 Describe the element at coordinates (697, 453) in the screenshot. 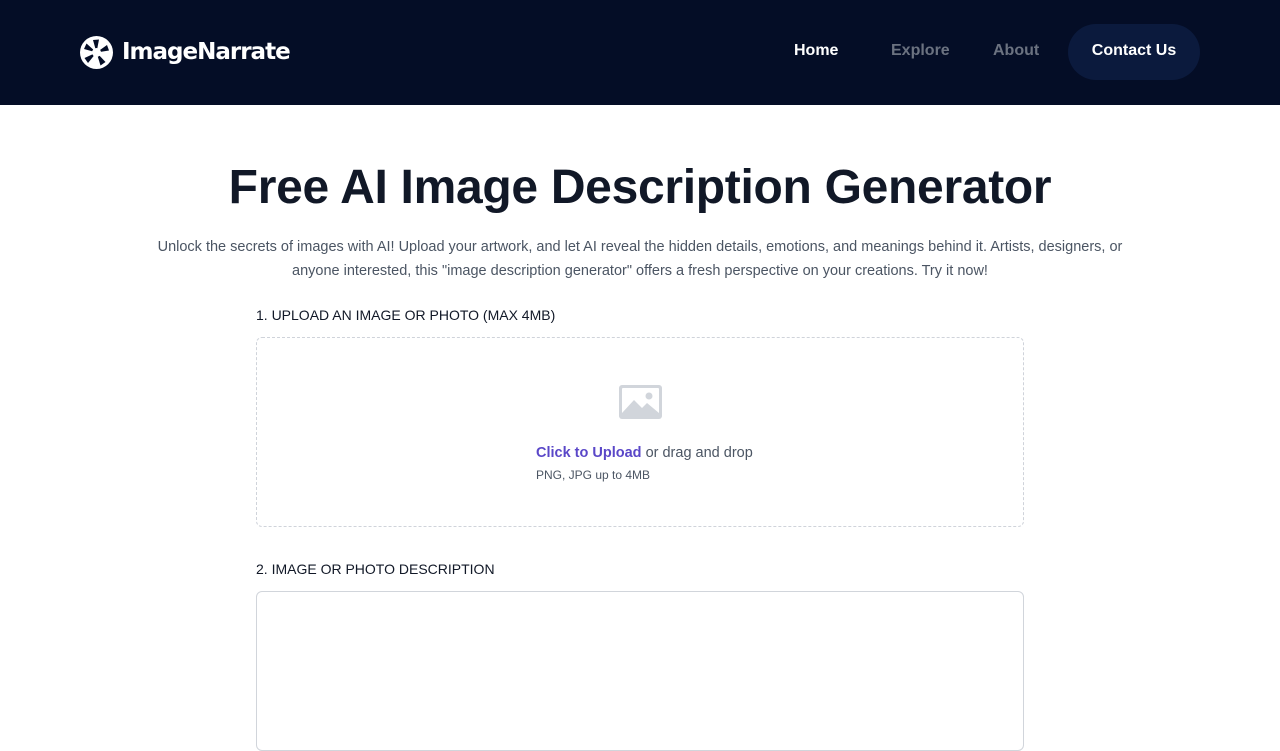

I see `drag-drop-text: or drag and drop` at that location.